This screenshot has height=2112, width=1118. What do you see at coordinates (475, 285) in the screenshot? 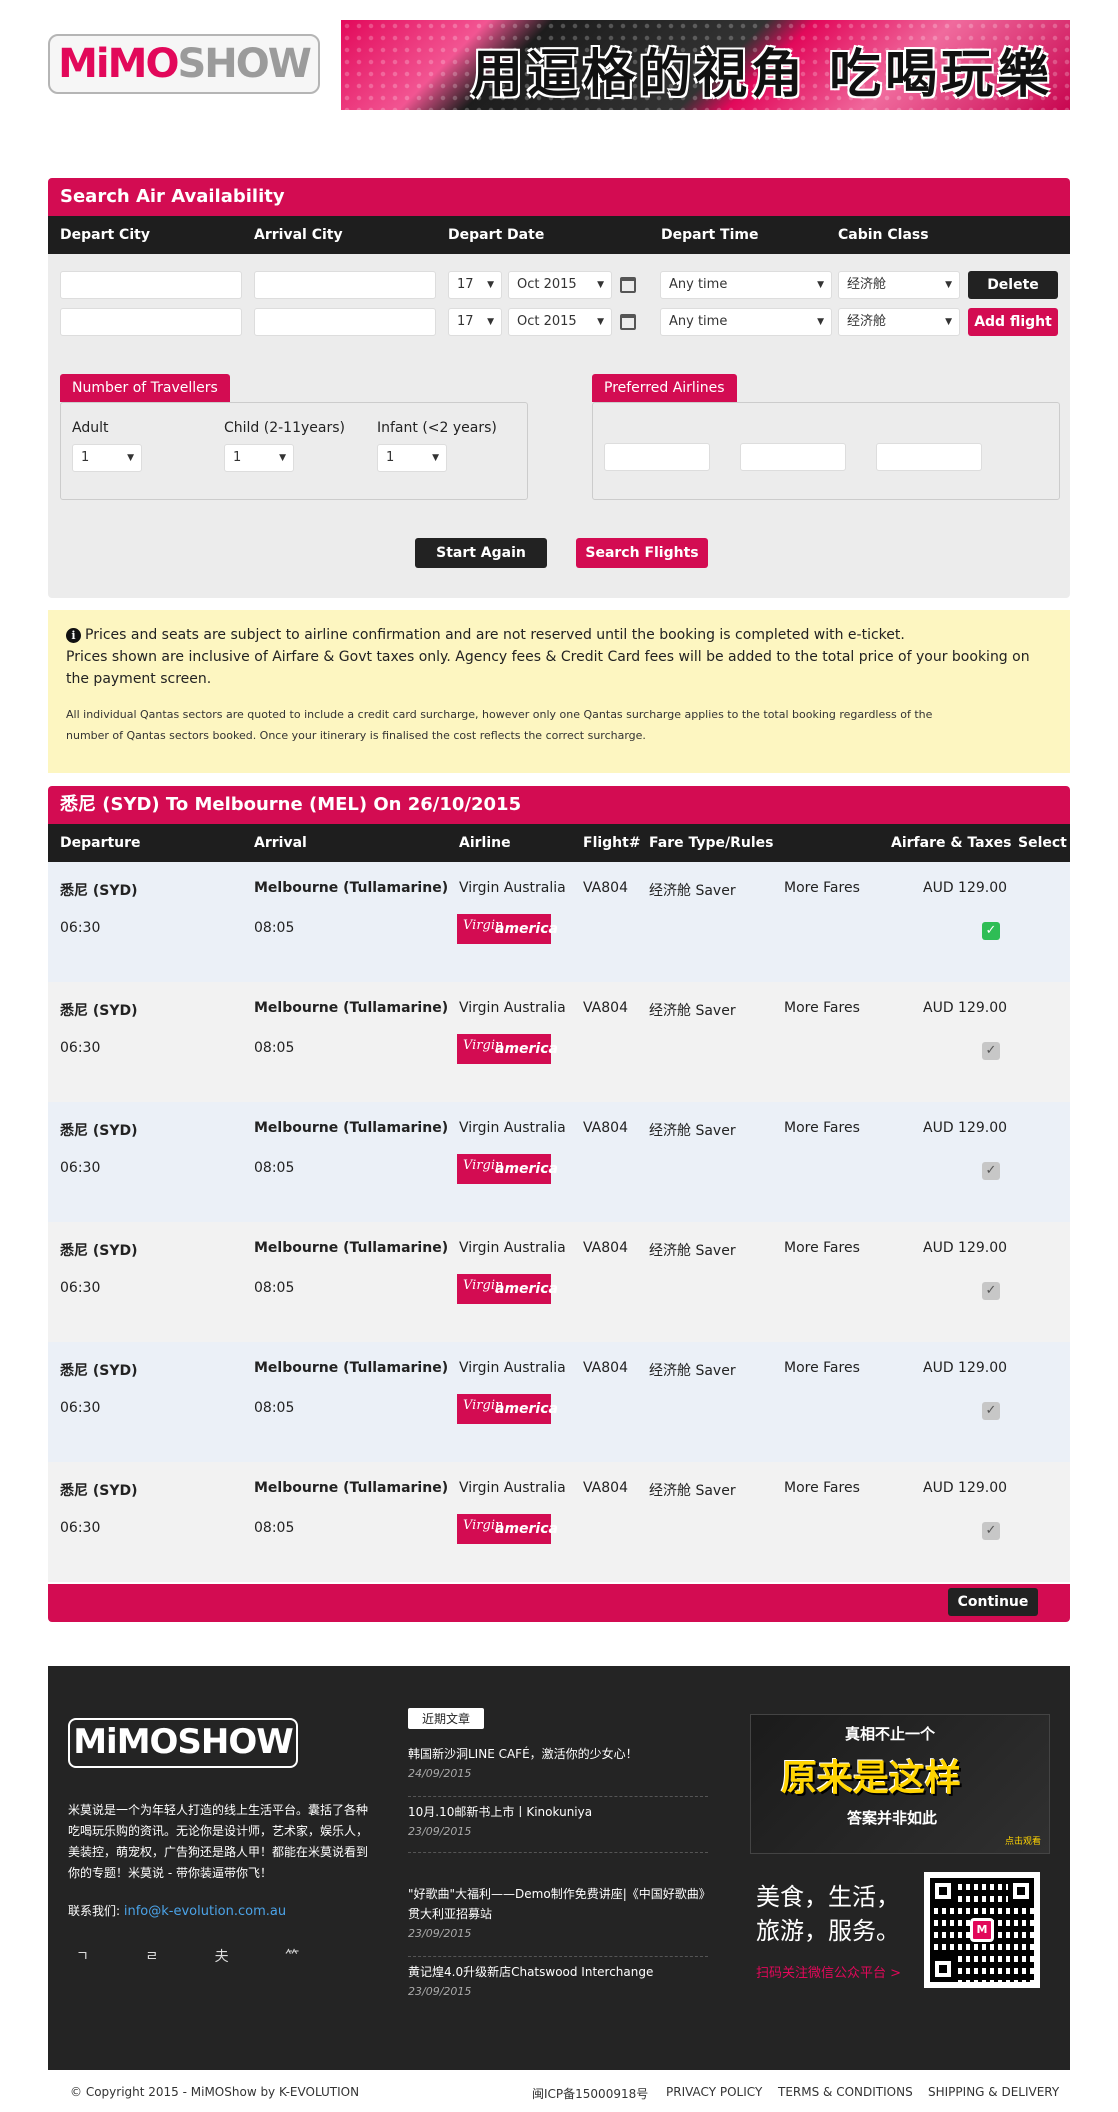
I see `depart-day-select-1: 17` at bounding box center [475, 285].